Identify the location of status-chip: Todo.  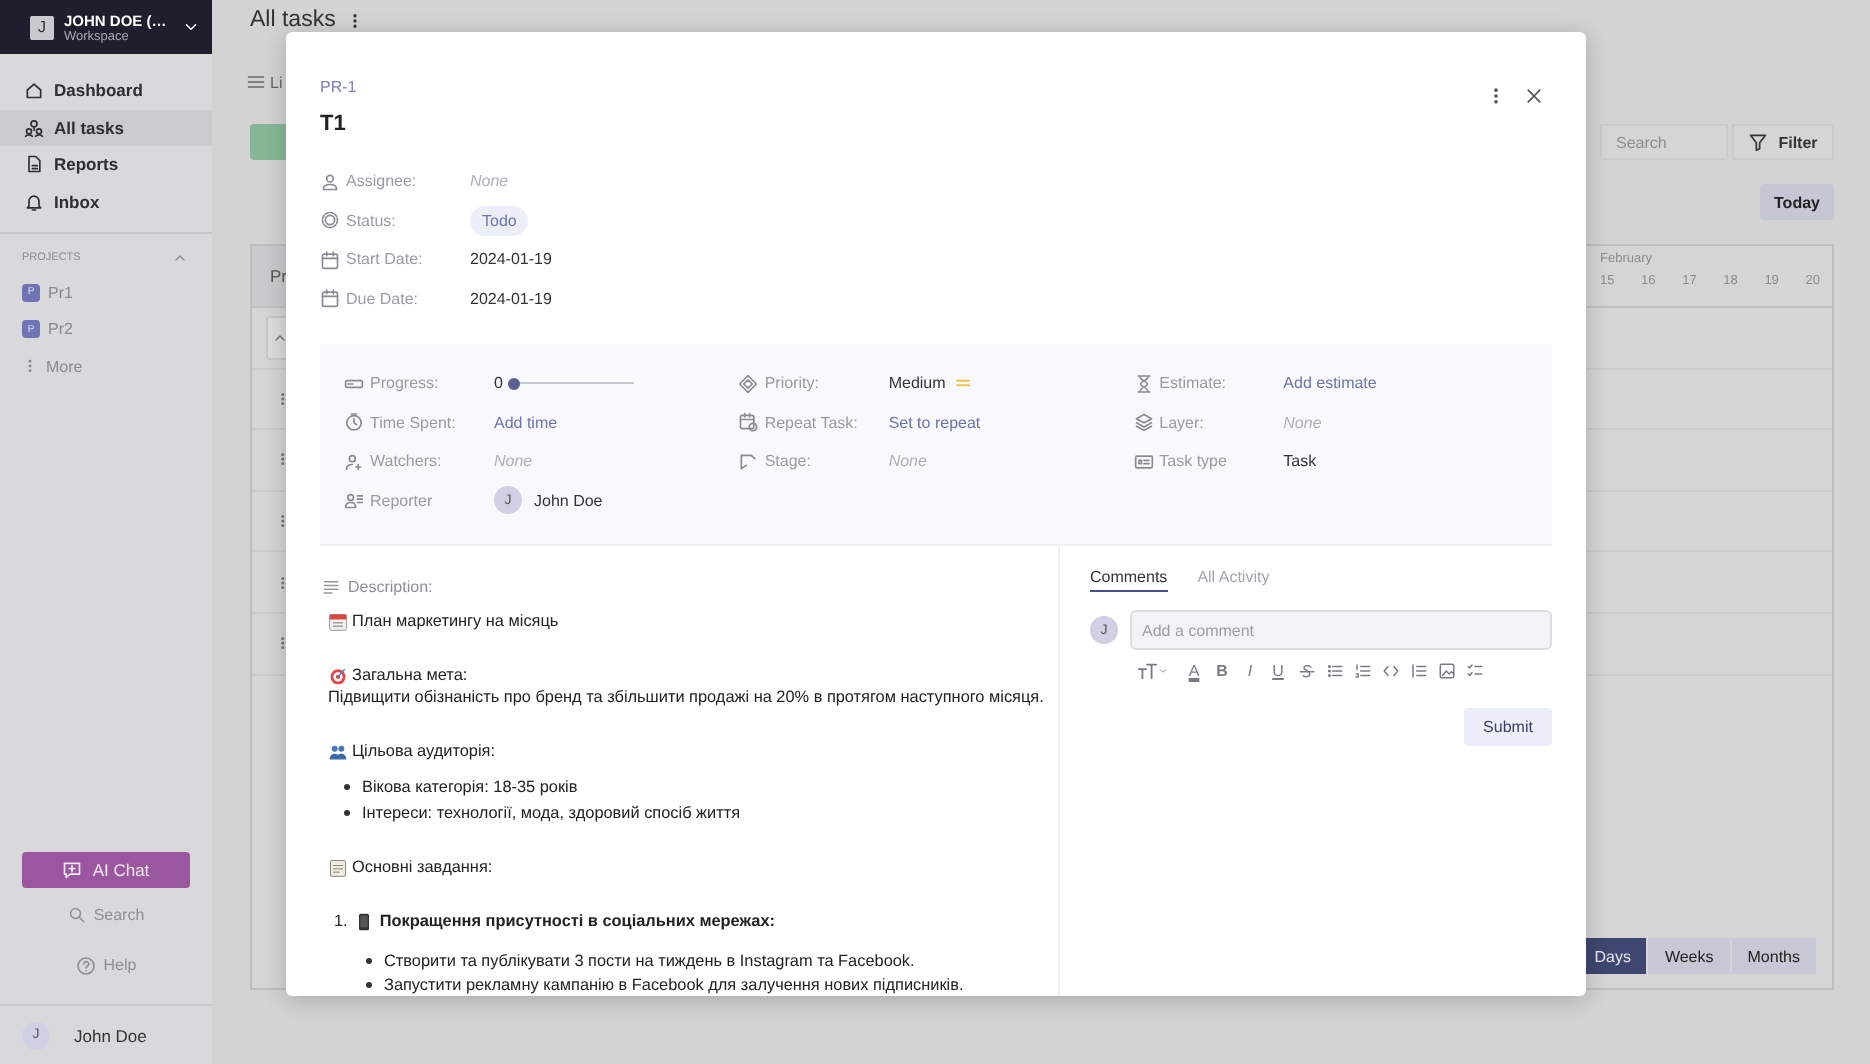
(499, 220).